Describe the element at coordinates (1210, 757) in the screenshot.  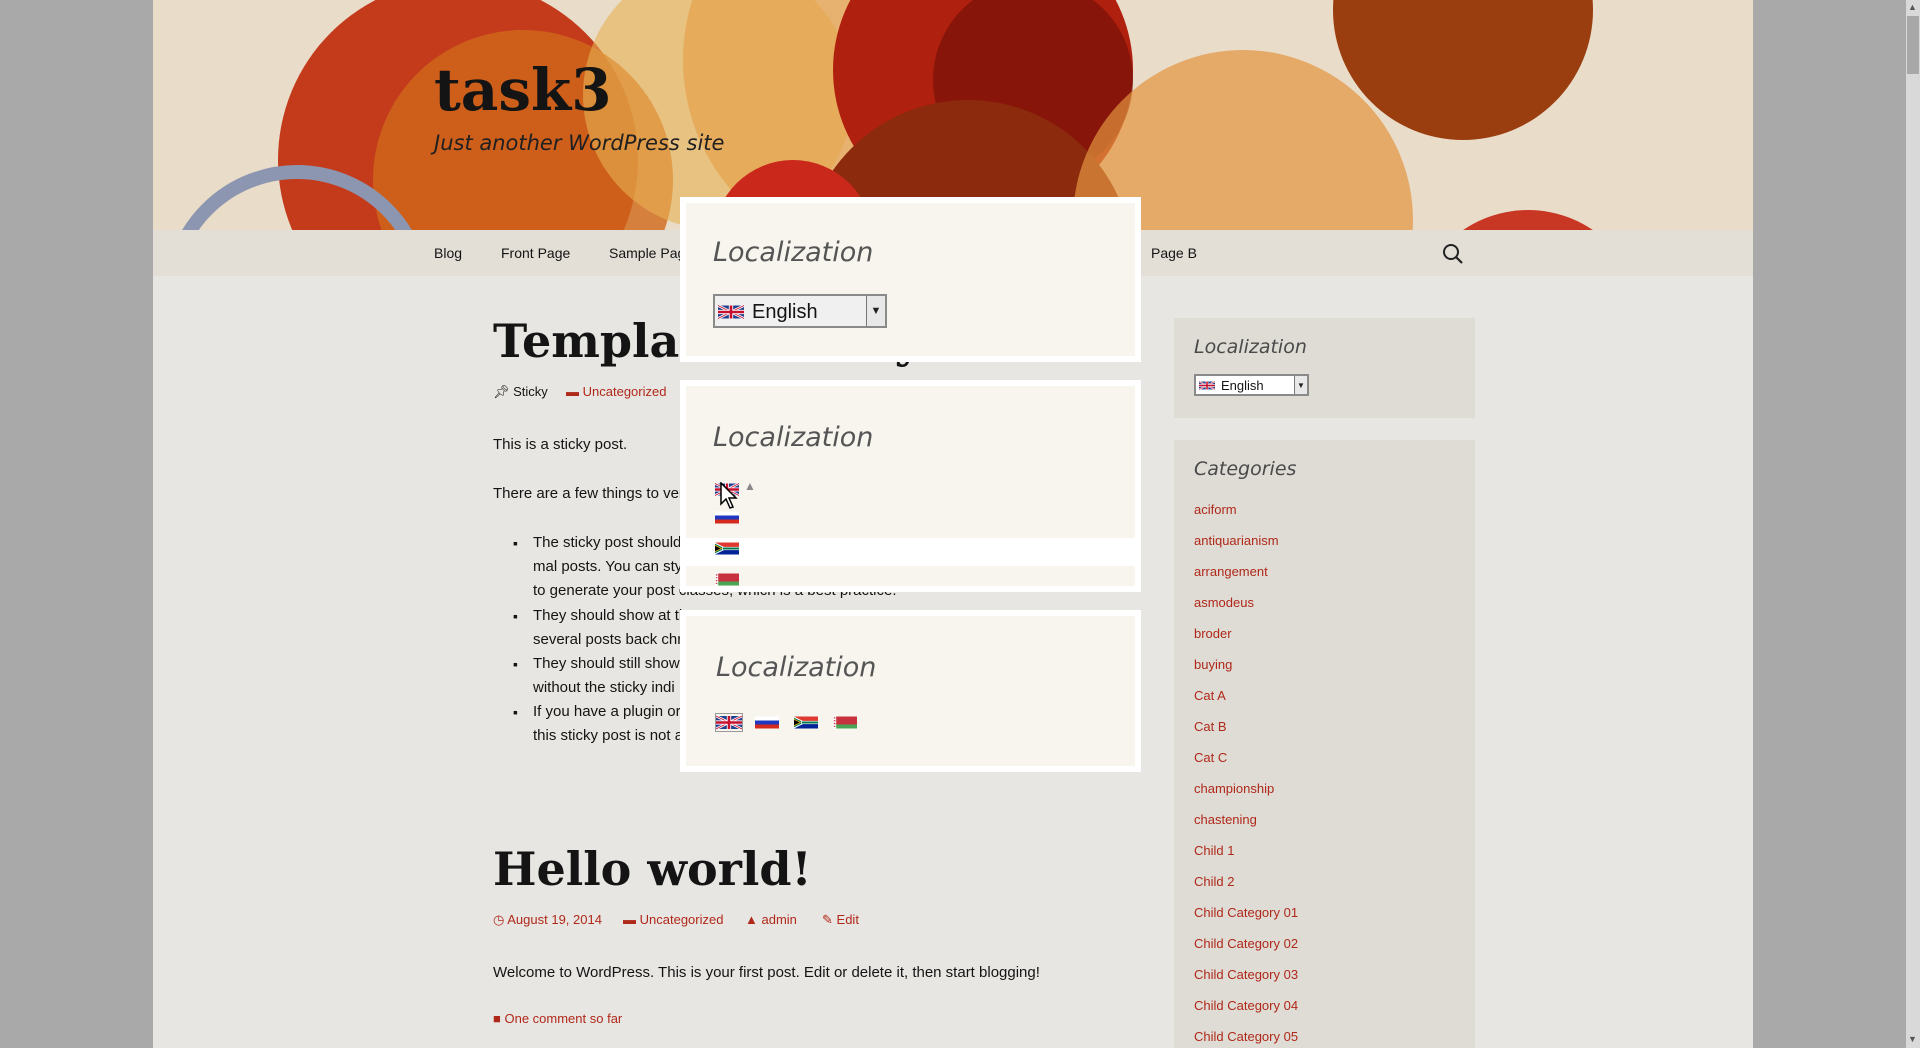
I see `category-item: Cat C` at that location.